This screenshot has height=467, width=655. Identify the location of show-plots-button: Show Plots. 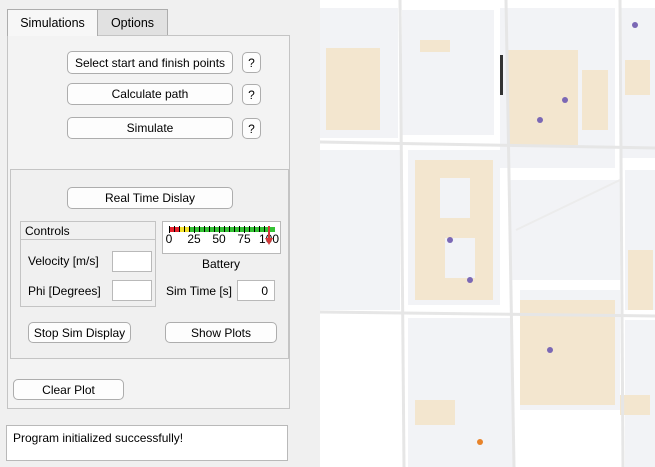
(221, 332).